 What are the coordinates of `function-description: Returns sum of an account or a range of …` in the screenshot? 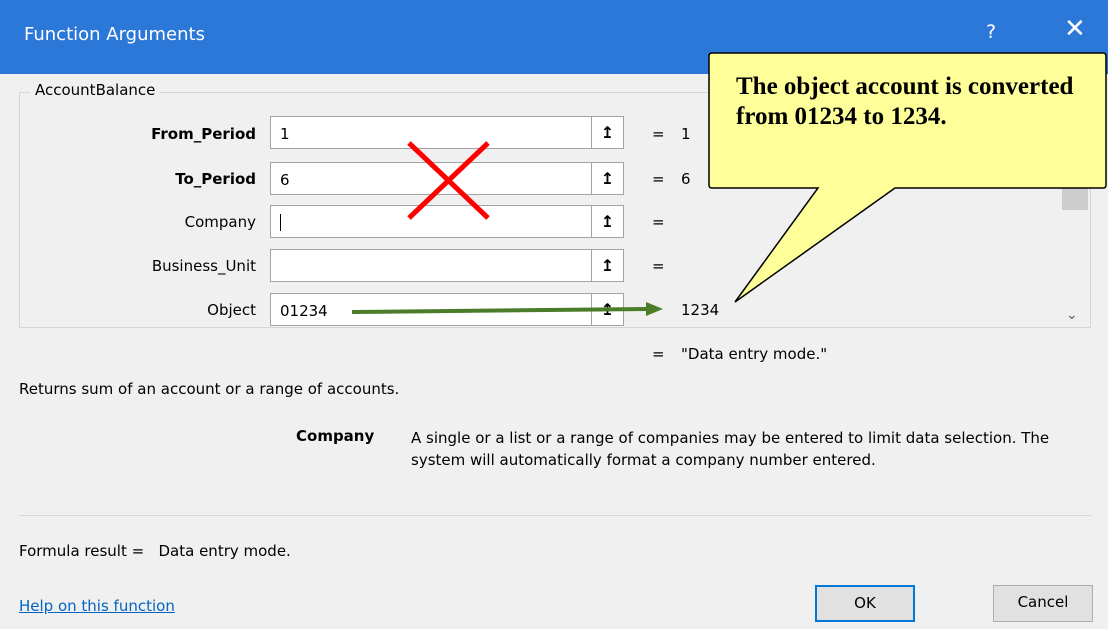 It's located at (209, 389).